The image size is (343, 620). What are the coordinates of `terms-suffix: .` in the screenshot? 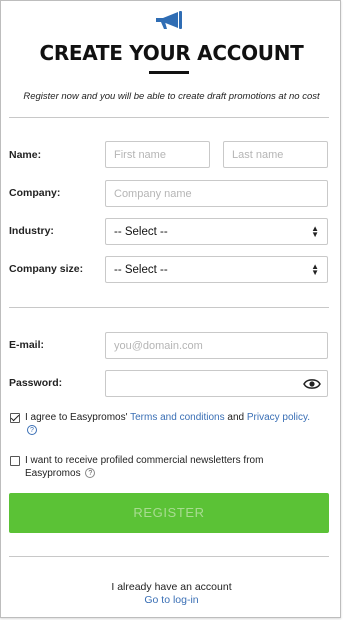 It's located at (309, 417).